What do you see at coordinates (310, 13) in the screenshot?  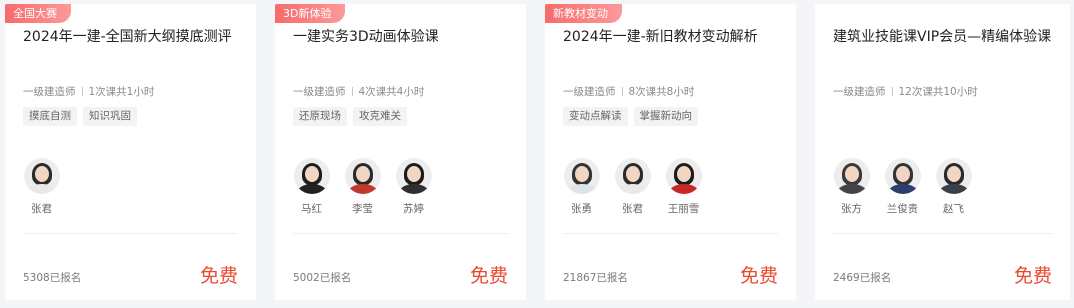 I see `course-badge: 3D新体验` at bounding box center [310, 13].